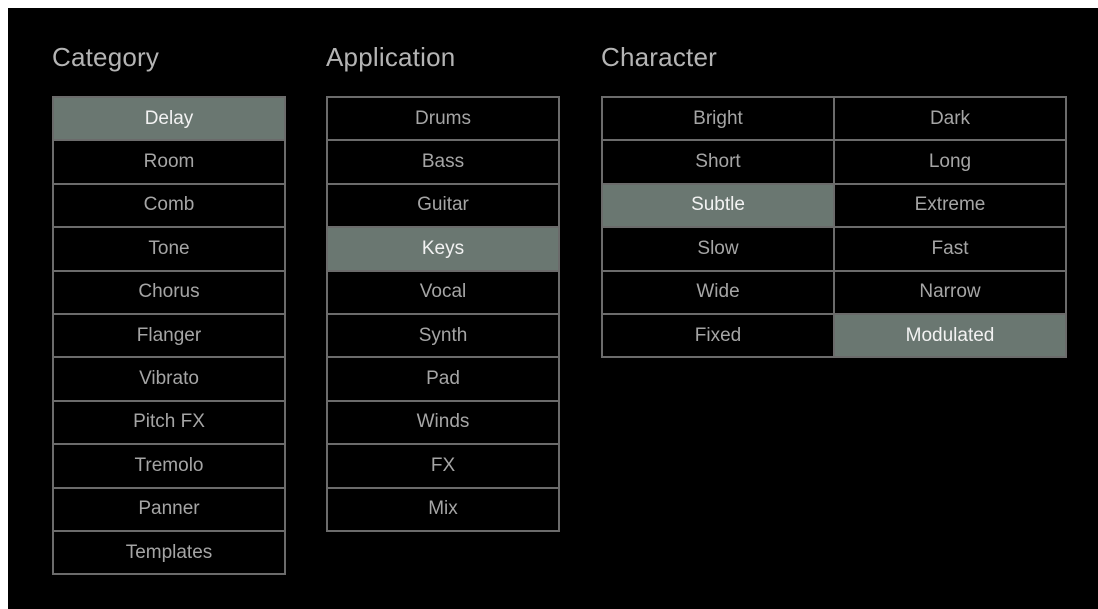 The width and height of the screenshot is (1098, 609). What do you see at coordinates (443, 422) in the screenshot?
I see `application-item-winds: Winds` at bounding box center [443, 422].